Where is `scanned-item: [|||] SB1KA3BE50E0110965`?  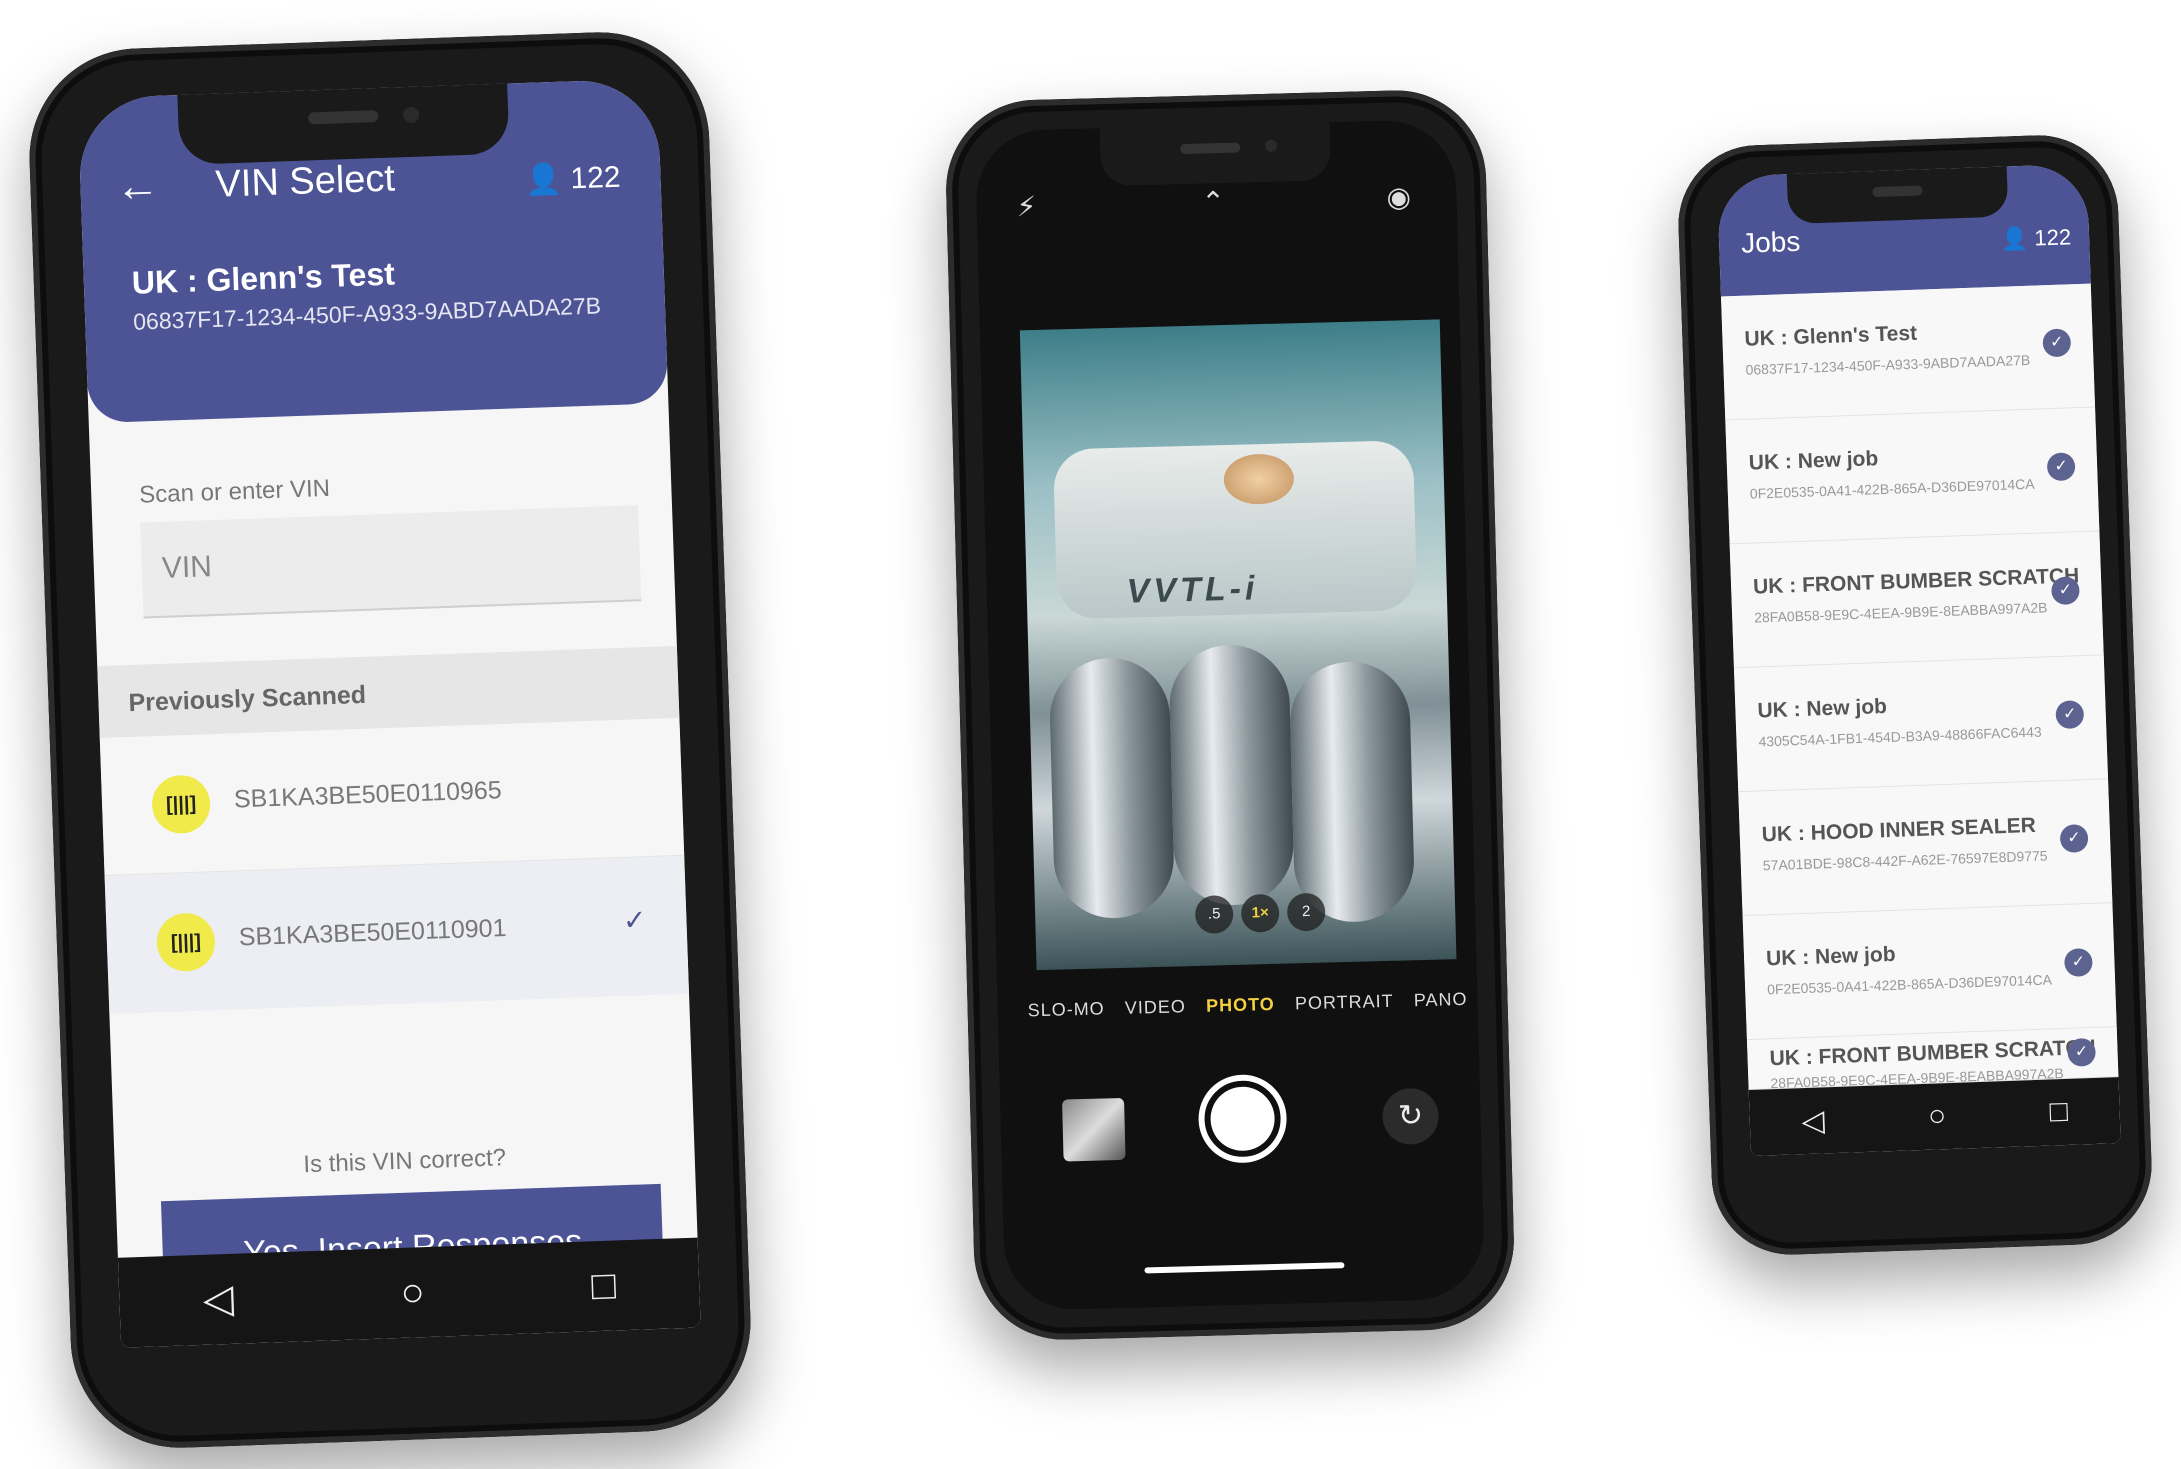 scanned-item: [|||] SB1KA3BE50E0110965 is located at coordinates (392, 797).